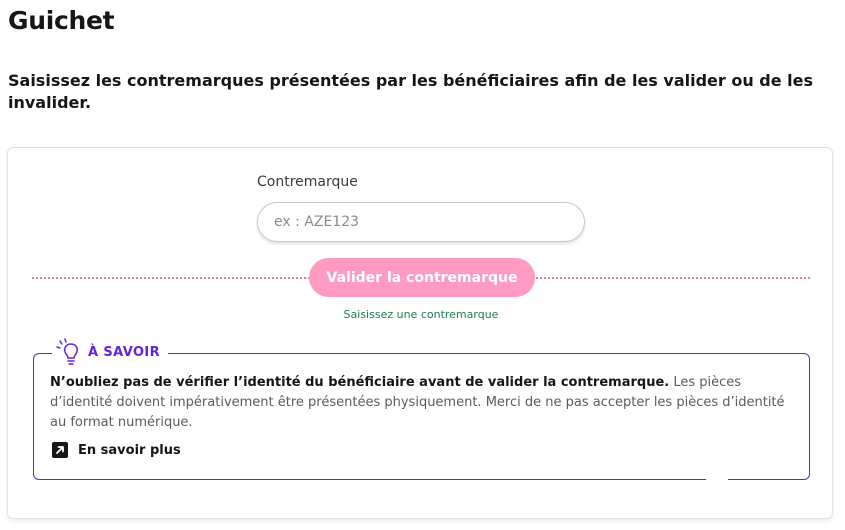 The width and height of the screenshot is (845, 530). What do you see at coordinates (60, 450) in the screenshot?
I see `external-link-icon` at bounding box center [60, 450].